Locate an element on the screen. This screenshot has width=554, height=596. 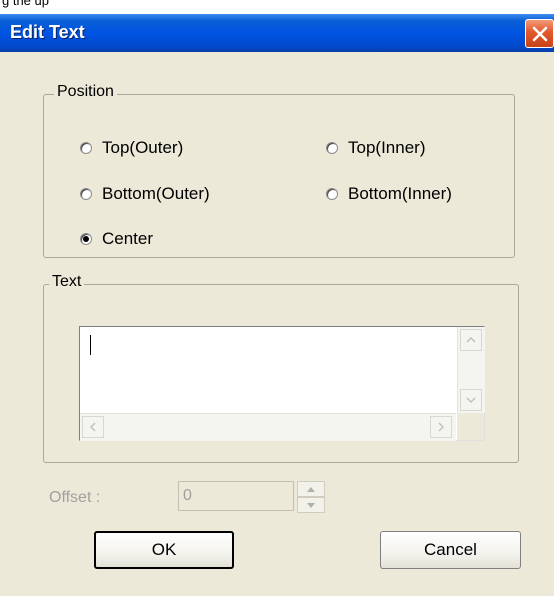
arrow-left-icon is located at coordinates (93, 427).